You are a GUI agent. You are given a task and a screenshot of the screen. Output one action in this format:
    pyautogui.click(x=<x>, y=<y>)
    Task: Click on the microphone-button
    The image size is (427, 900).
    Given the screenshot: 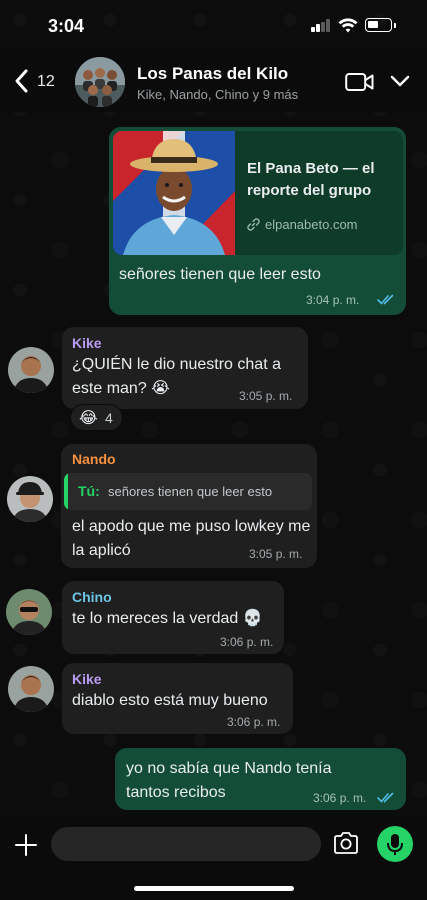 What is the action you would take?
    pyautogui.click(x=395, y=844)
    